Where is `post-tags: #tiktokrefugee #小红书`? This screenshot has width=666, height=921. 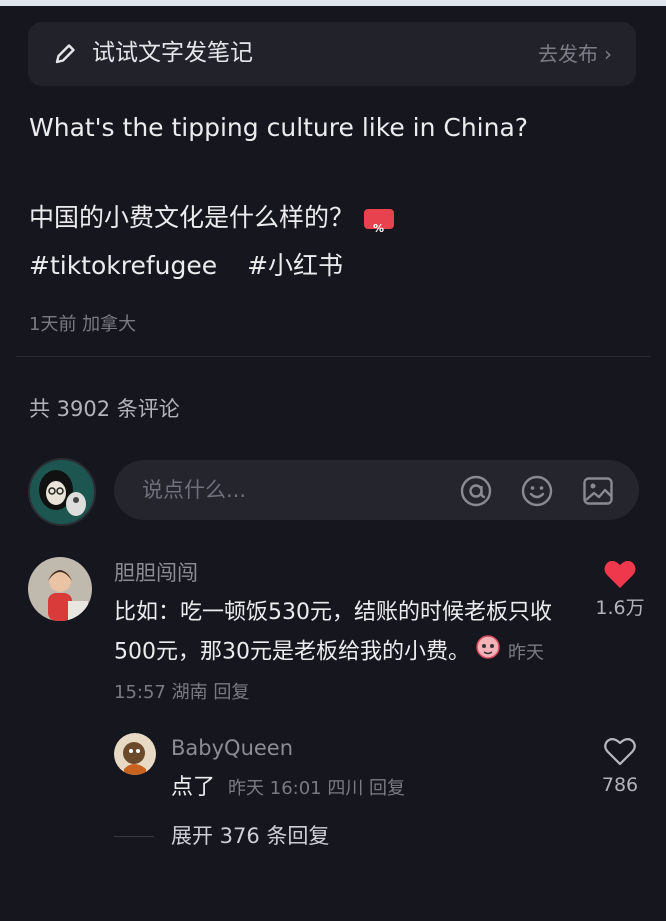 post-tags: #tiktokrefugee #小红书 is located at coordinates (197, 266).